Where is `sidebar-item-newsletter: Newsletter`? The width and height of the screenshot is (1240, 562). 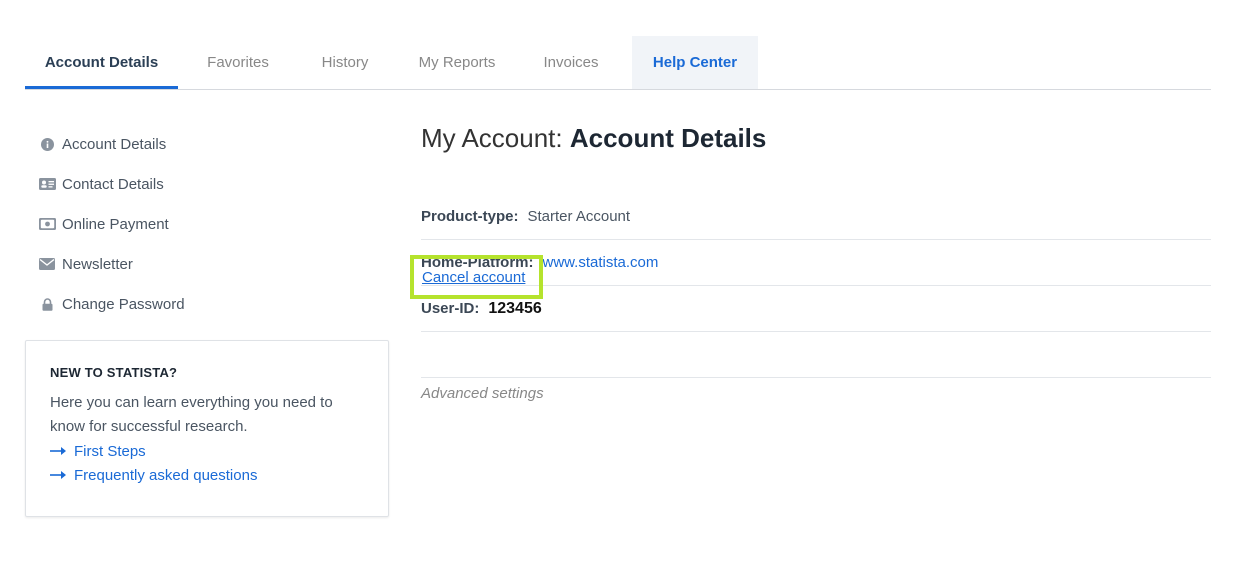
sidebar-item-newsletter: Newsletter is located at coordinates (111, 264).